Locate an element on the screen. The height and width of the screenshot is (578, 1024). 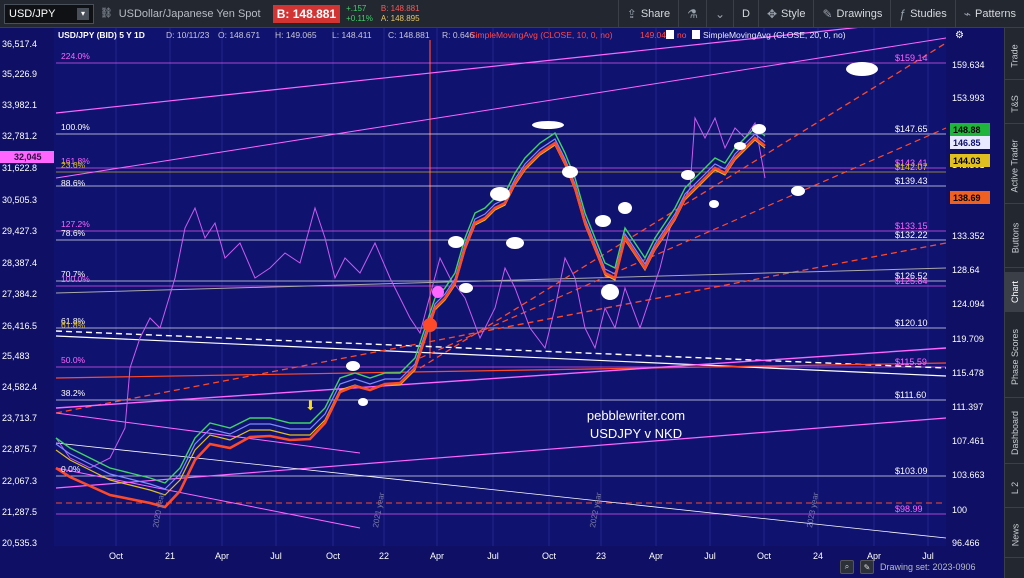
side-tab-news: News is located at coordinates (1014, 535).